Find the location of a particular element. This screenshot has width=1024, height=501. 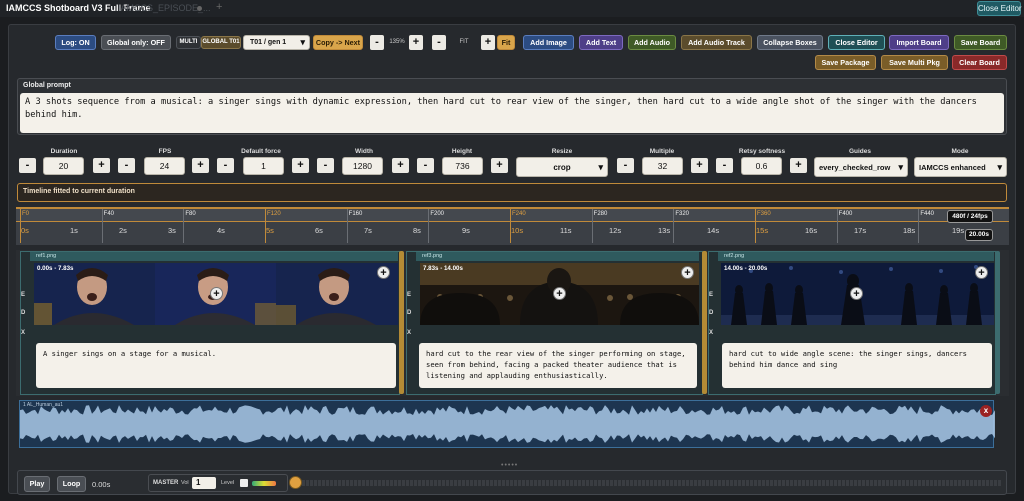

duration-minus-button: - is located at coordinates (27, 165).